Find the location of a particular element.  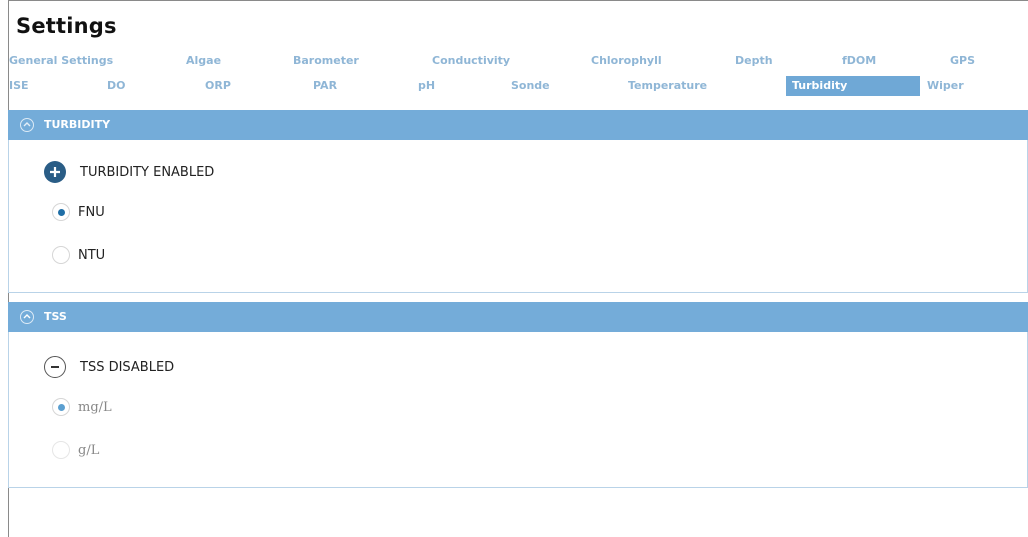

turbidity-section-header: TURBIDITY is located at coordinates (518, 125).